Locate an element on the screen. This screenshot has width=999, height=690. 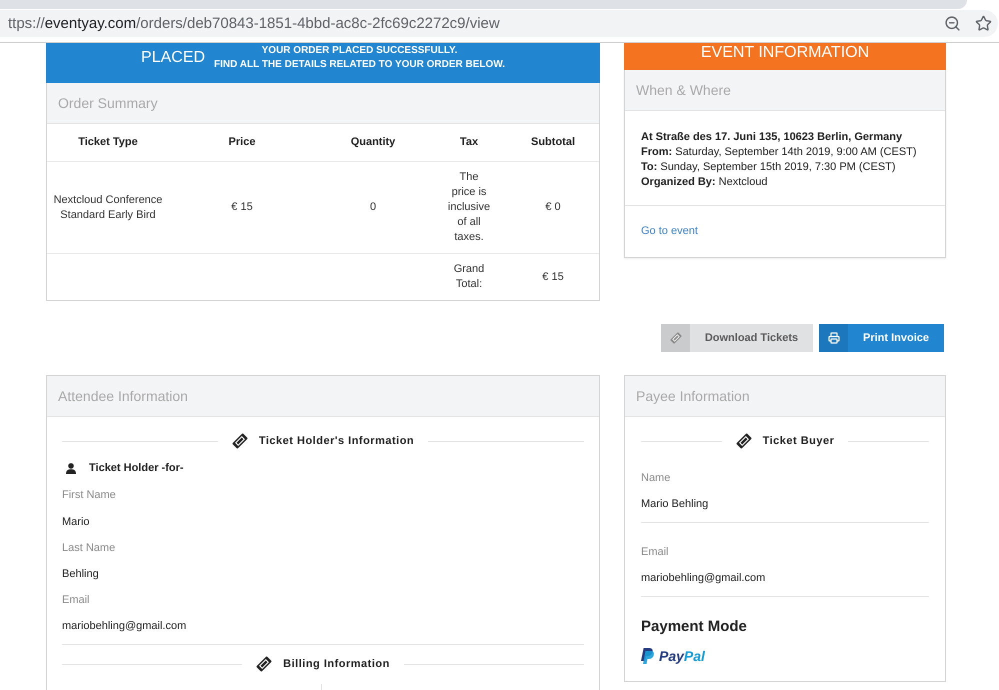
panel-title: When & Where is located at coordinates (683, 90).